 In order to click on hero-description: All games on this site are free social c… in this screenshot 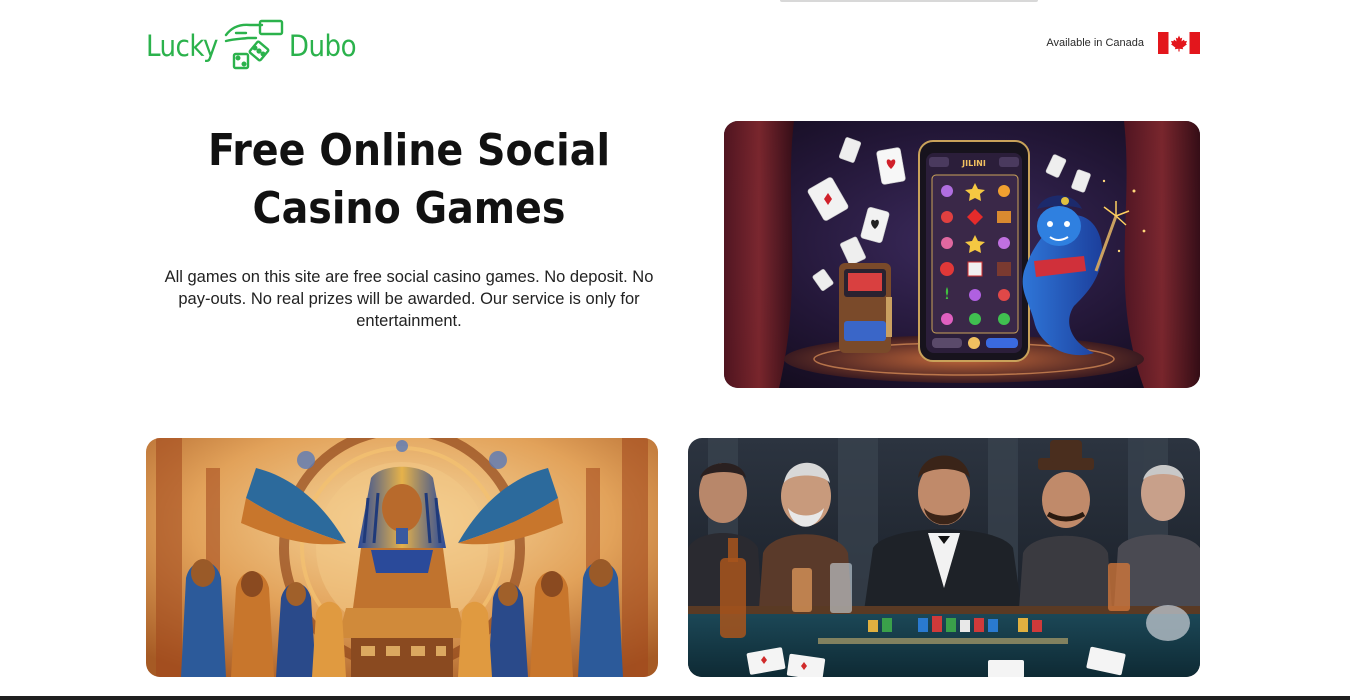, I will do `click(409, 299)`.